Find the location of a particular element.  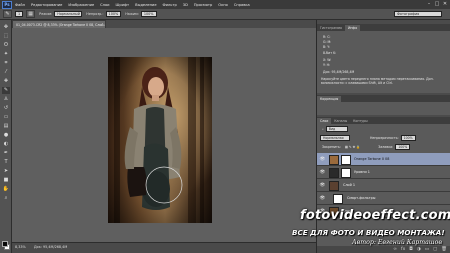

menu-image: Изображение is located at coordinates (81, 5).